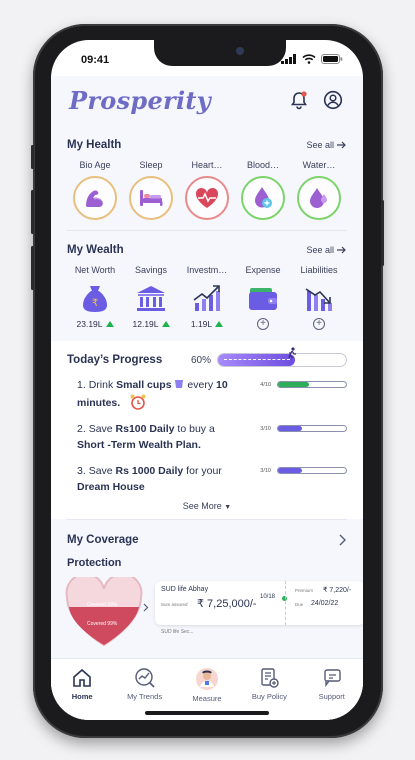 The height and width of the screenshot is (760, 415). I want to click on tab-label: Home, so click(82, 696).